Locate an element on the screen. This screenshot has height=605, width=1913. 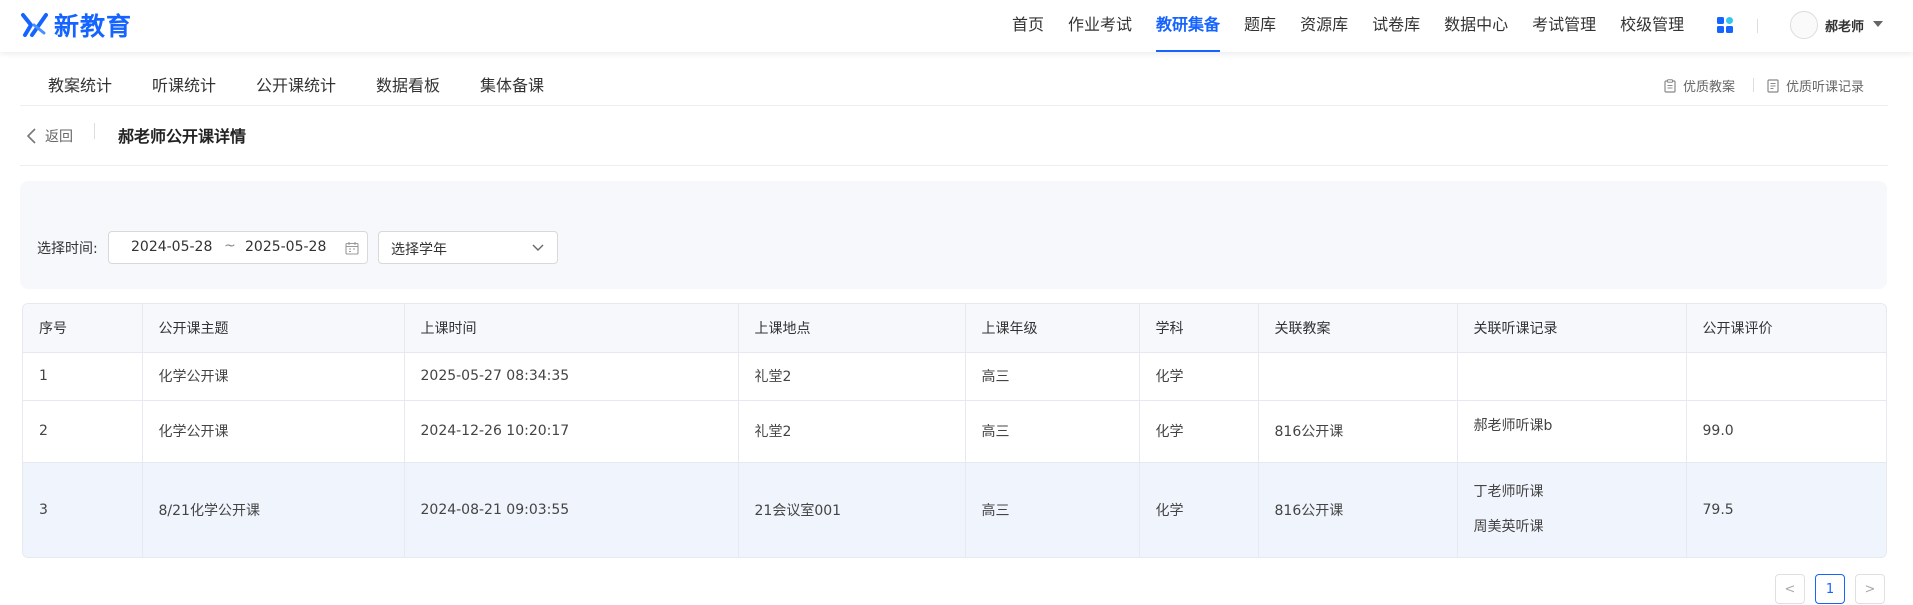
logo-icon is located at coordinates (34, 25).